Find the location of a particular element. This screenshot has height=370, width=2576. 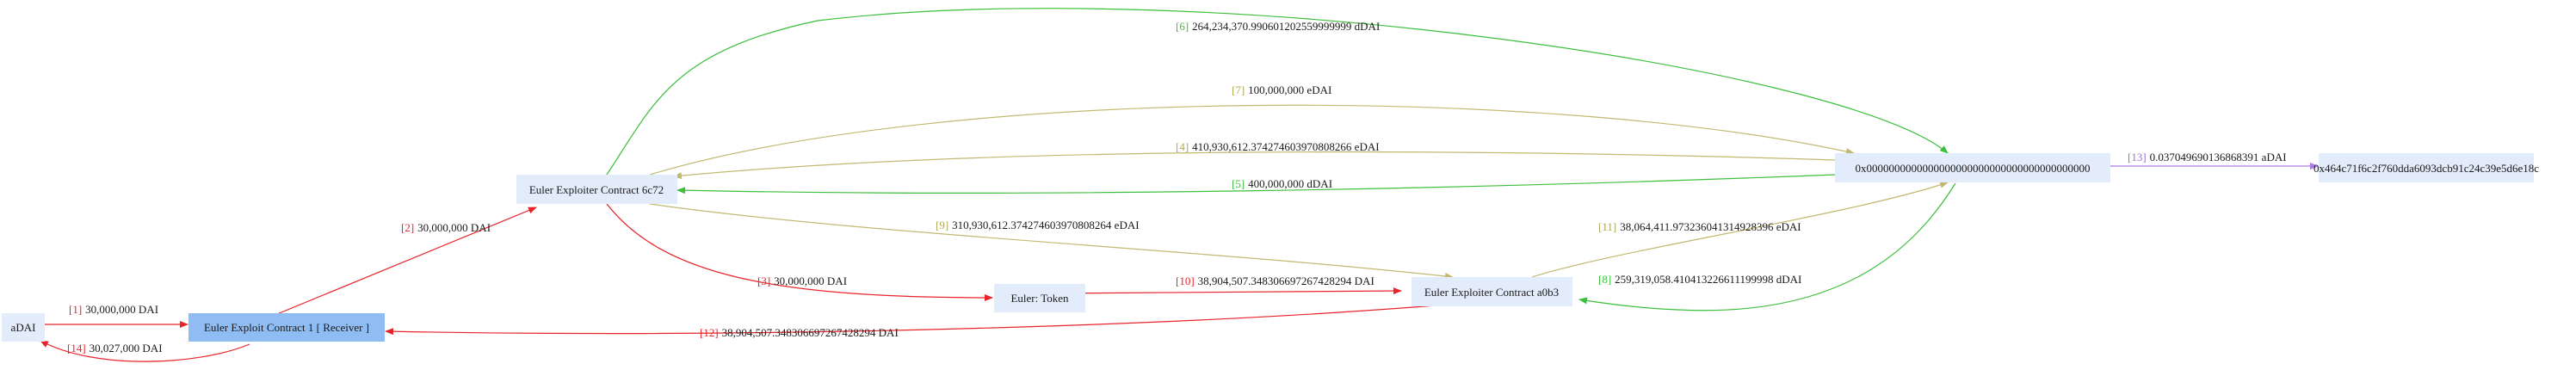

edge-4-label: [4] 410,930,612.374274603970808266 eDAI is located at coordinates (1278, 146).